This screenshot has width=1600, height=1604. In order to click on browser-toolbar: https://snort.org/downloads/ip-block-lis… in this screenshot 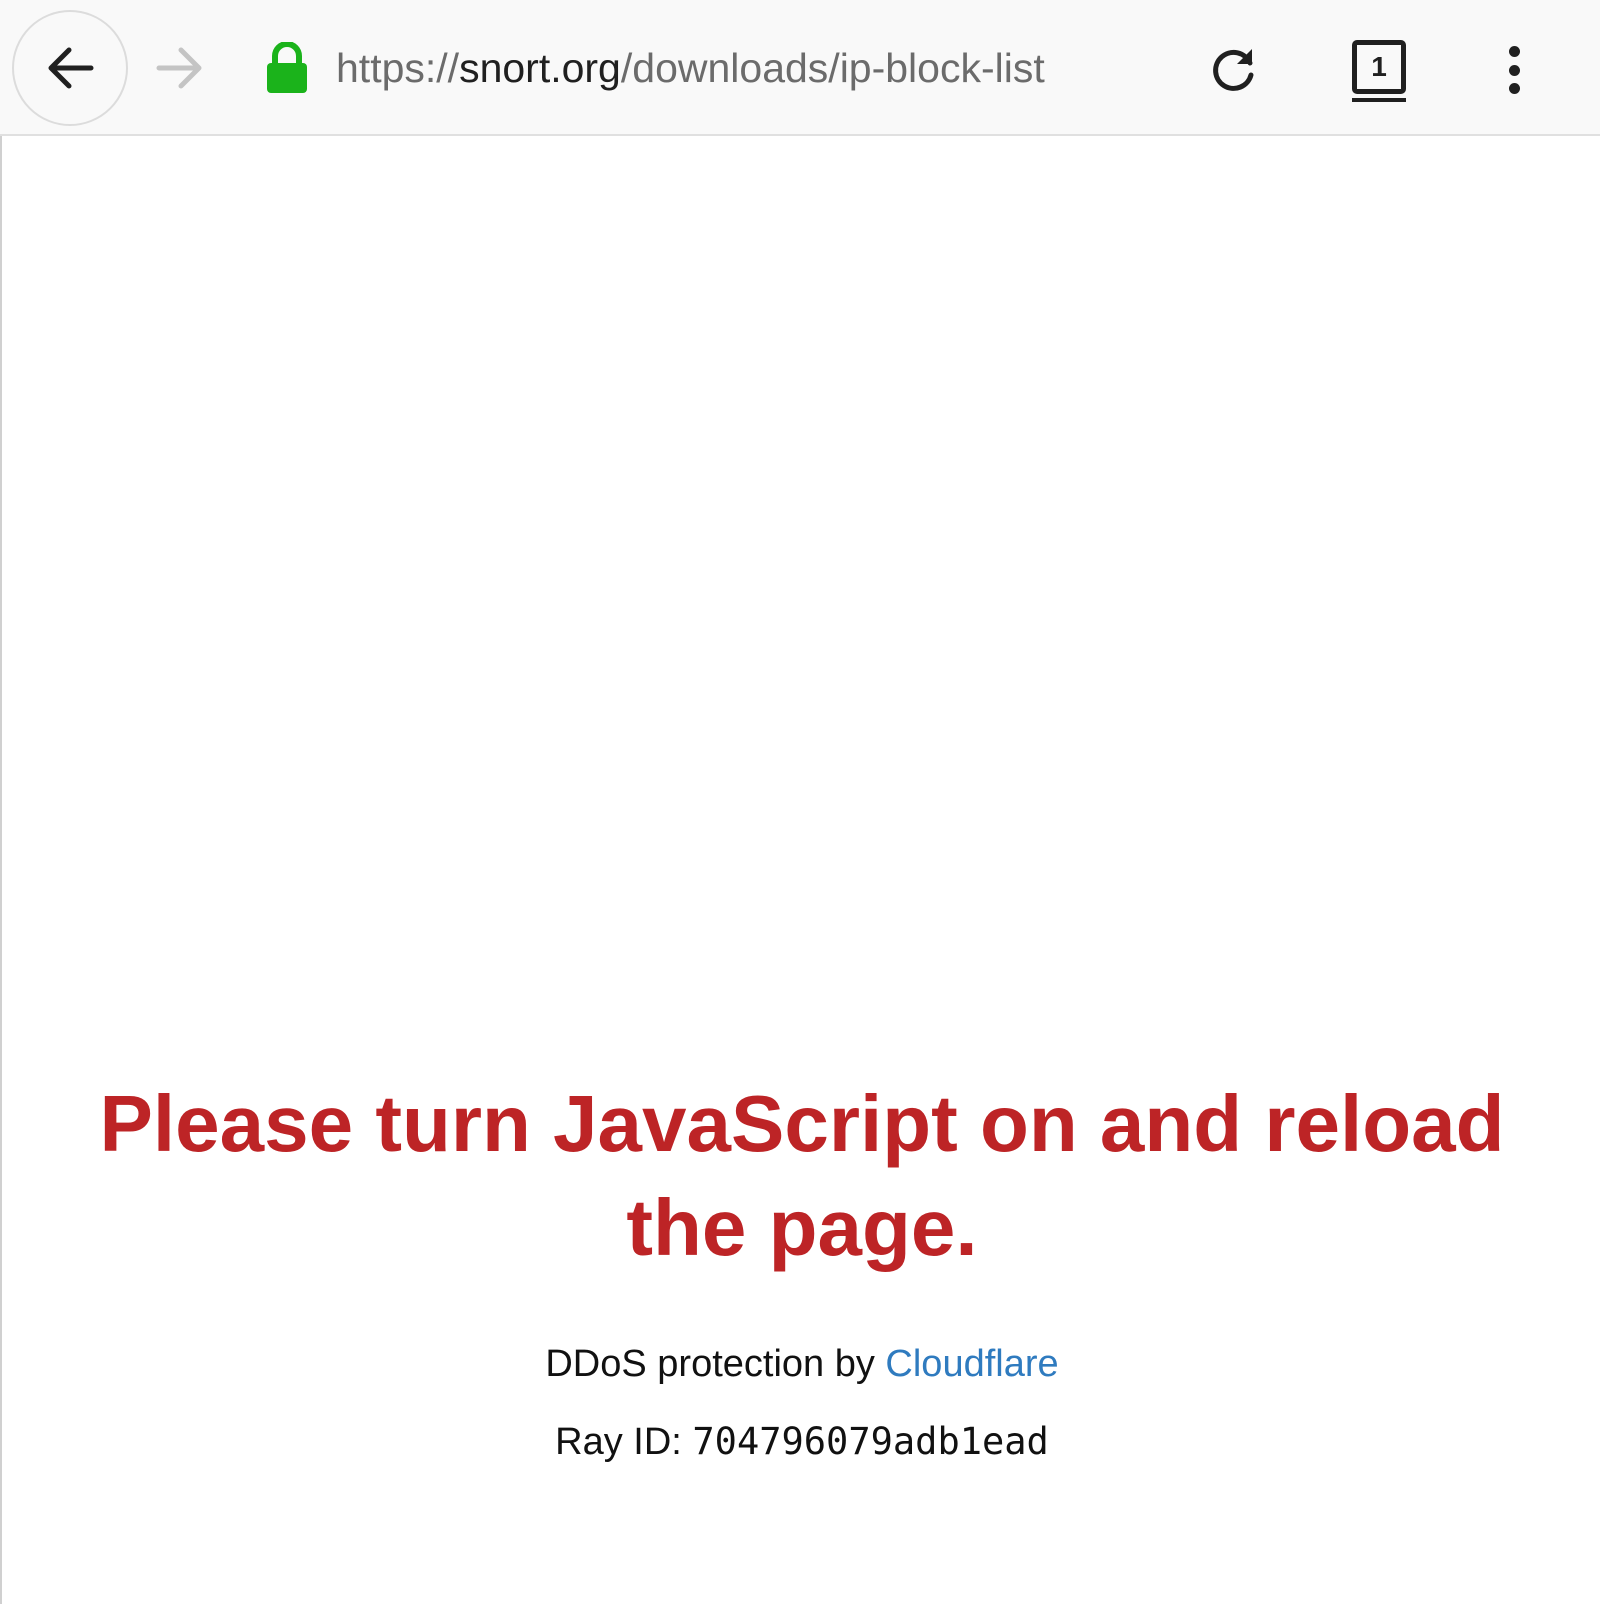, I will do `click(800, 68)`.